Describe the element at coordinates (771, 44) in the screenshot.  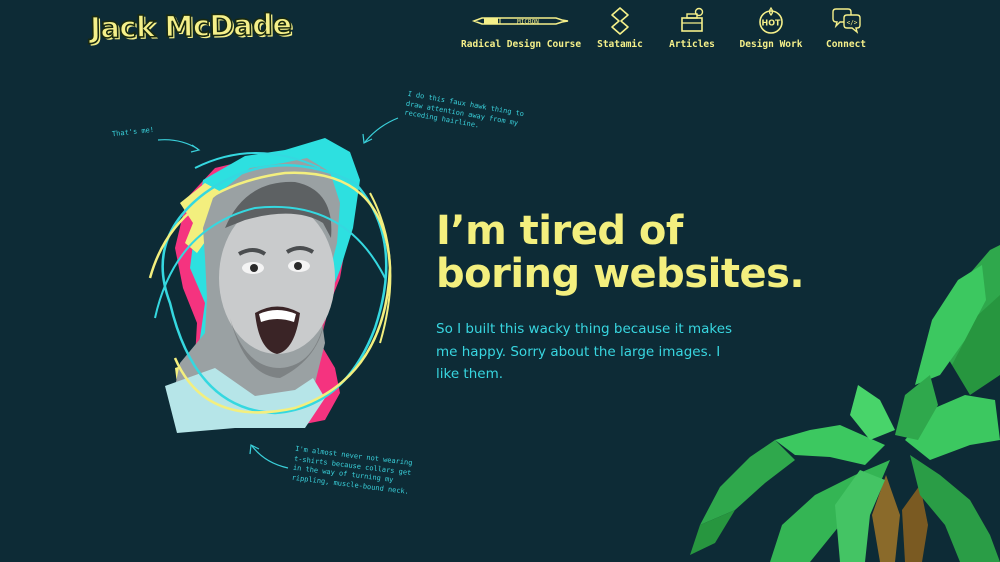
I see `nav-label: Design Work` at that location.